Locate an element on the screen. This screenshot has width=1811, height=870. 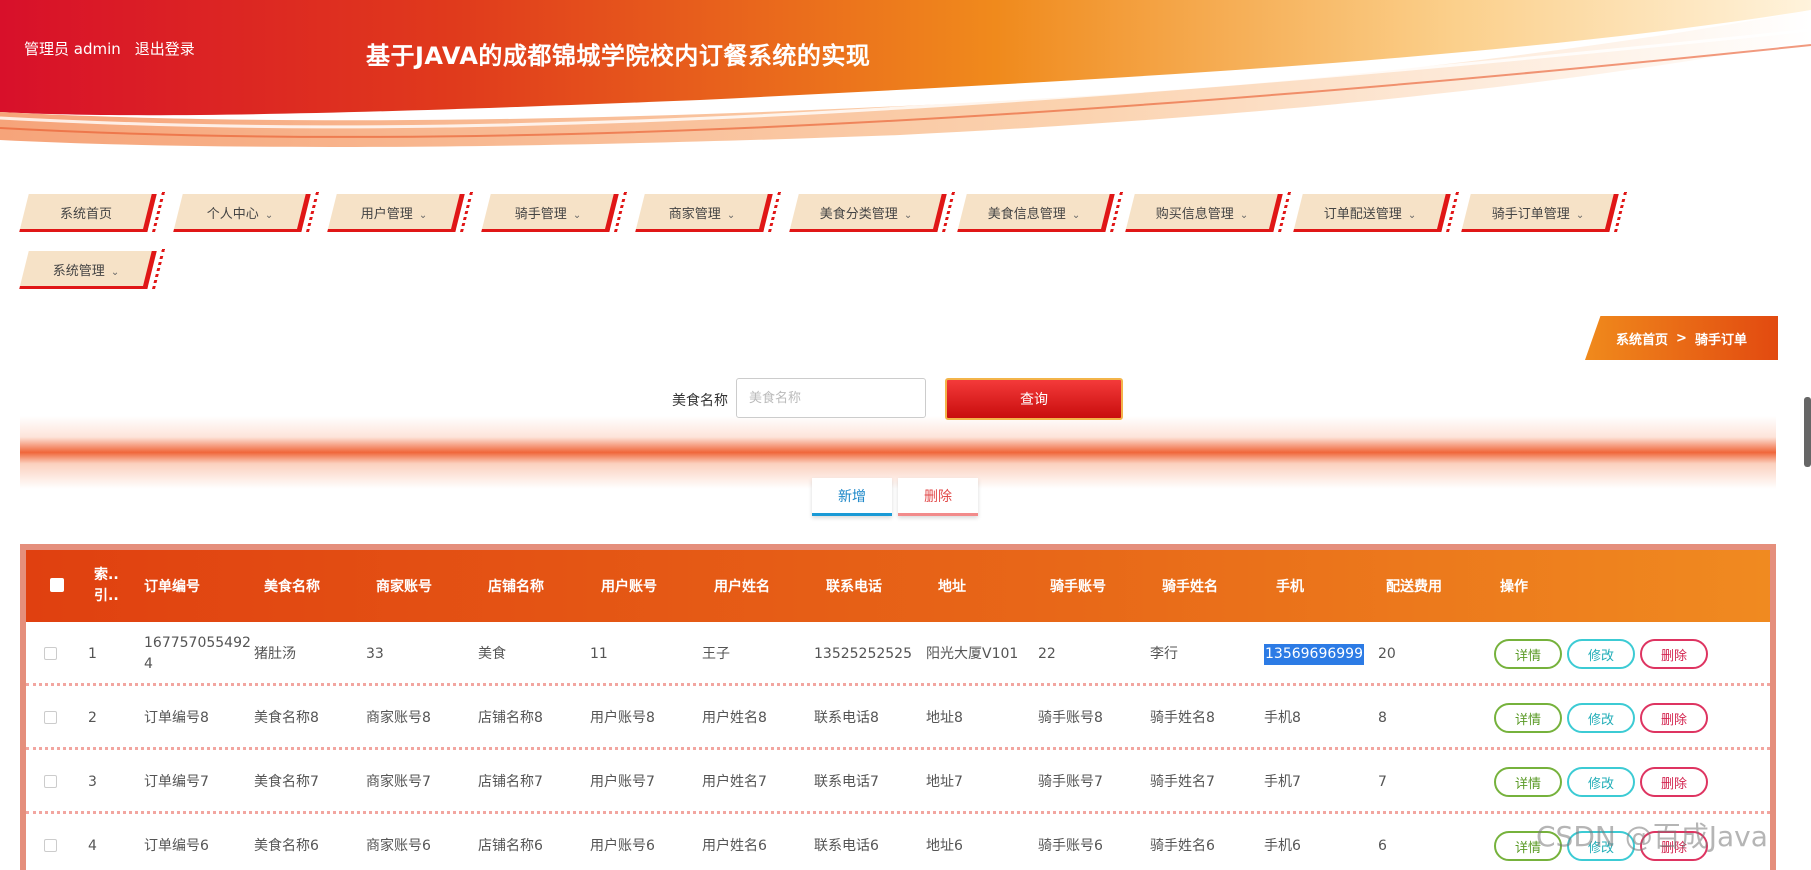
cell-delivery-fee: 8 is located at coordinates (1428, 718).